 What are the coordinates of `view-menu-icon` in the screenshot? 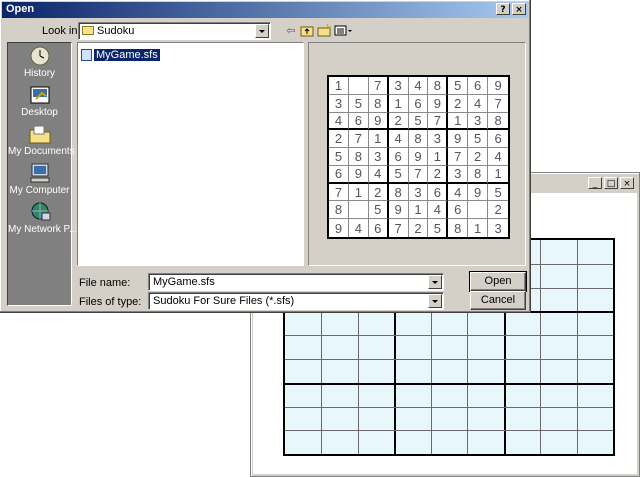 It's located at (344, 31).